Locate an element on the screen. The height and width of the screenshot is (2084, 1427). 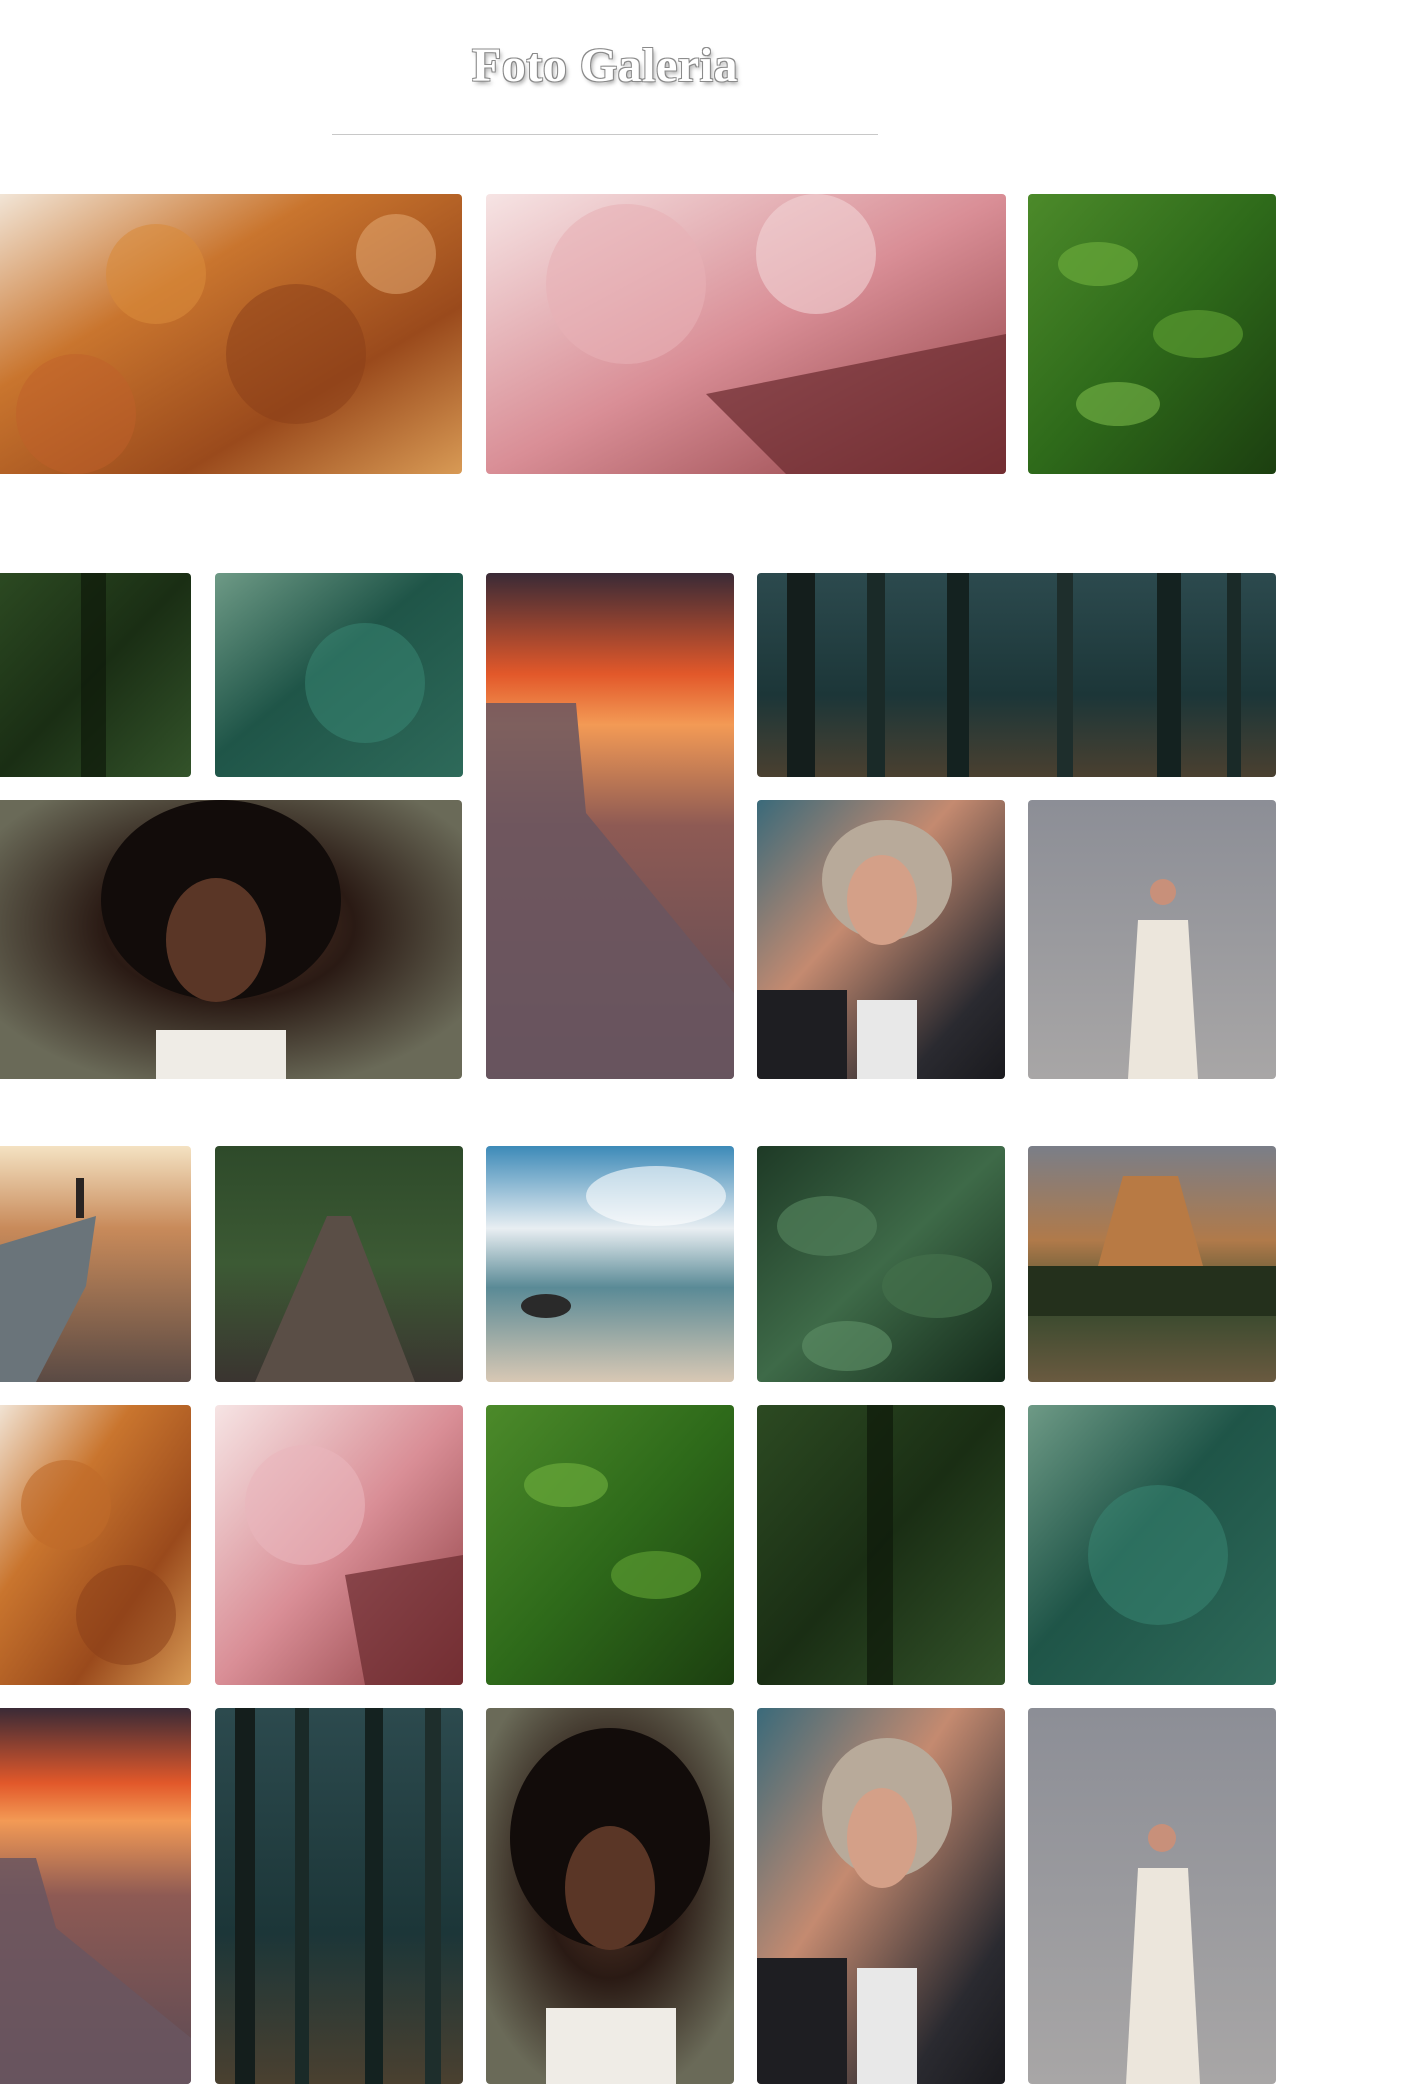
title-divider is located at coordinates (605, 134).